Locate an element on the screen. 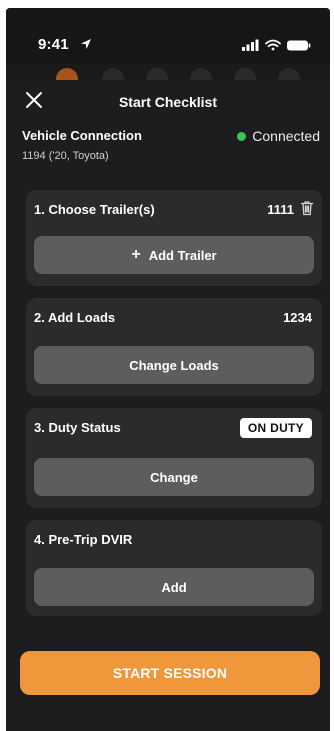  vehicle-detail: 1194 ('20, Toyota) is located at coordinates (65, 156).